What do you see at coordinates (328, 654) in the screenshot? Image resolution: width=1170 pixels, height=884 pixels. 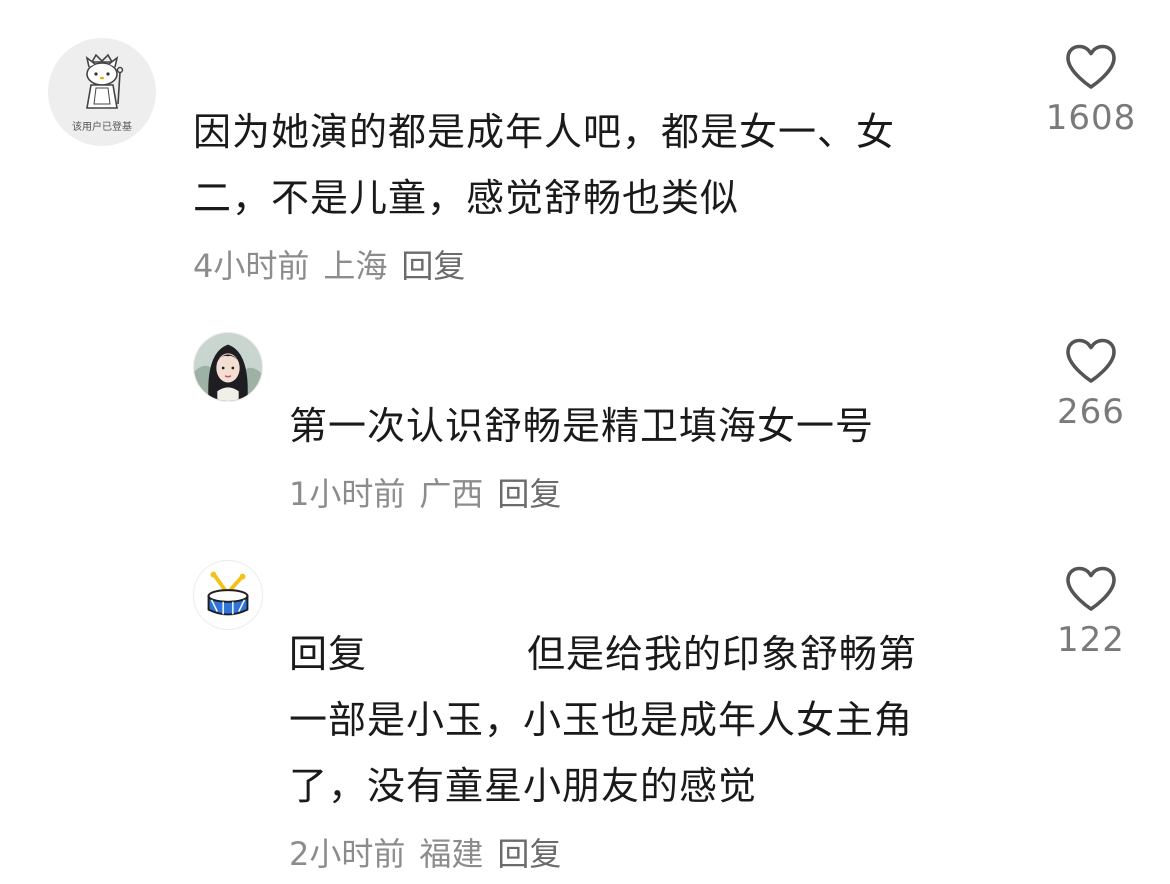 I see `reply-prefix: 回复` at bounding box center [328, 654].